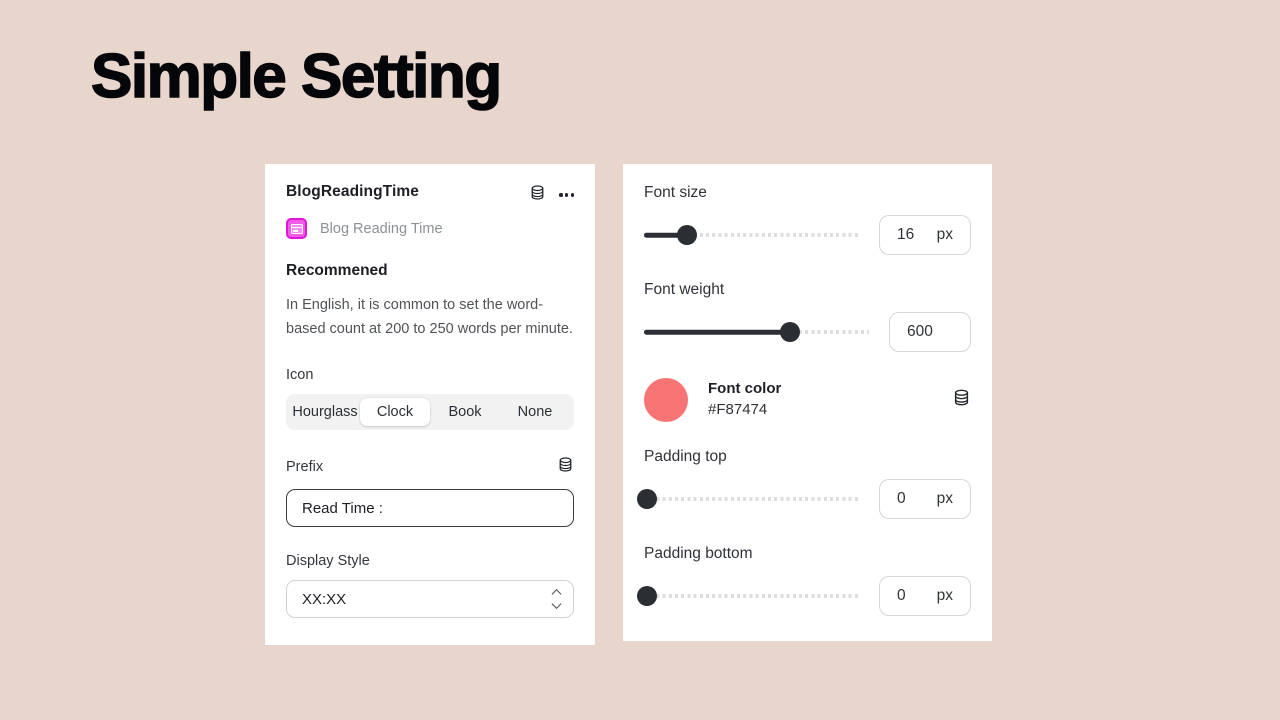 This screenshot has height=720, width=1280. I want to click on display-style-field: Display Style XX:XX, so click(430, 585).